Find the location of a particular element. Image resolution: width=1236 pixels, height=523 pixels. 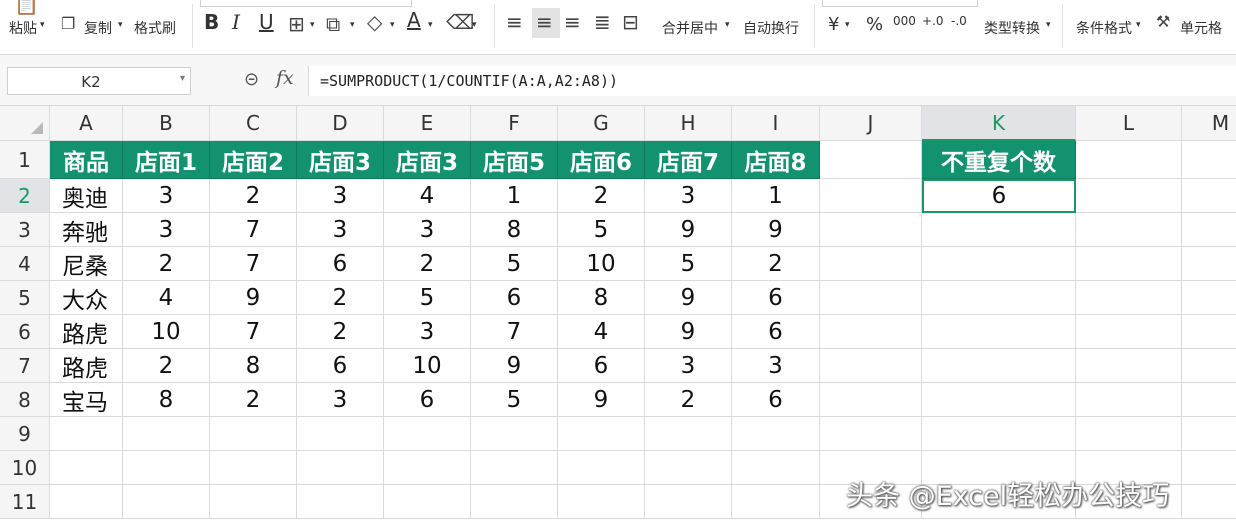

cell-h3: 9 is located at coordinates (688, 230).